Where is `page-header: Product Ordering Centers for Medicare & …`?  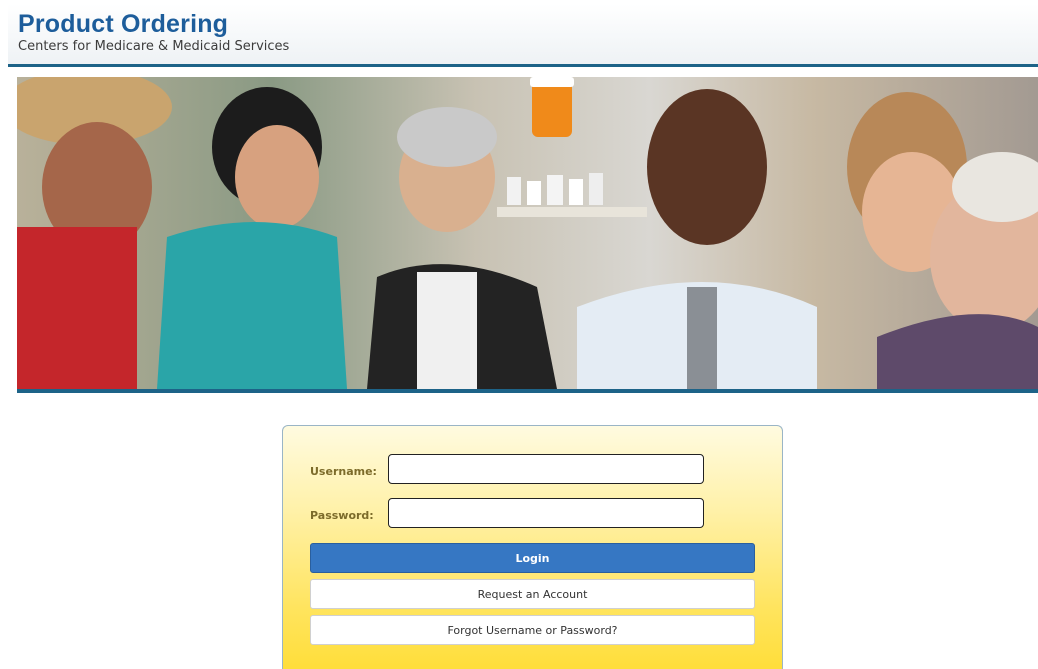 page-header: Product Ordering Centers for Medicare & … is located at coordinates (523, 35).